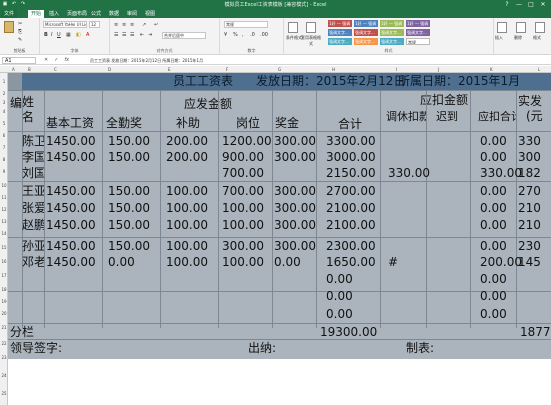 Image resolution: width=551 pixels, height=405 pixels. What do you see at coordinates (418, 41) in the screenshot?
I see `cell-style-swatch: 常规` at bounding box center [418, 41].